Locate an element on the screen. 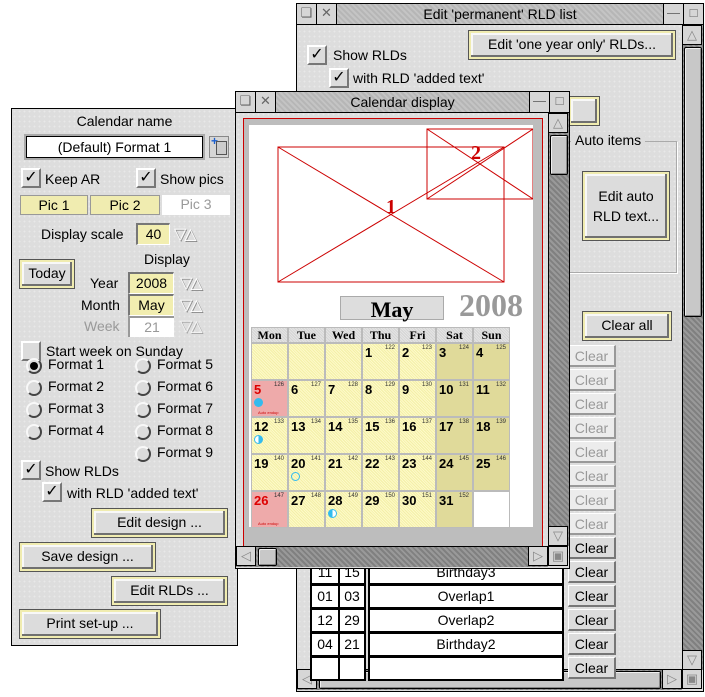 The width and height of the screenshot is (705, 697). calendar-name-input: (Default) Format 1 is located at coordinates (114, 147).